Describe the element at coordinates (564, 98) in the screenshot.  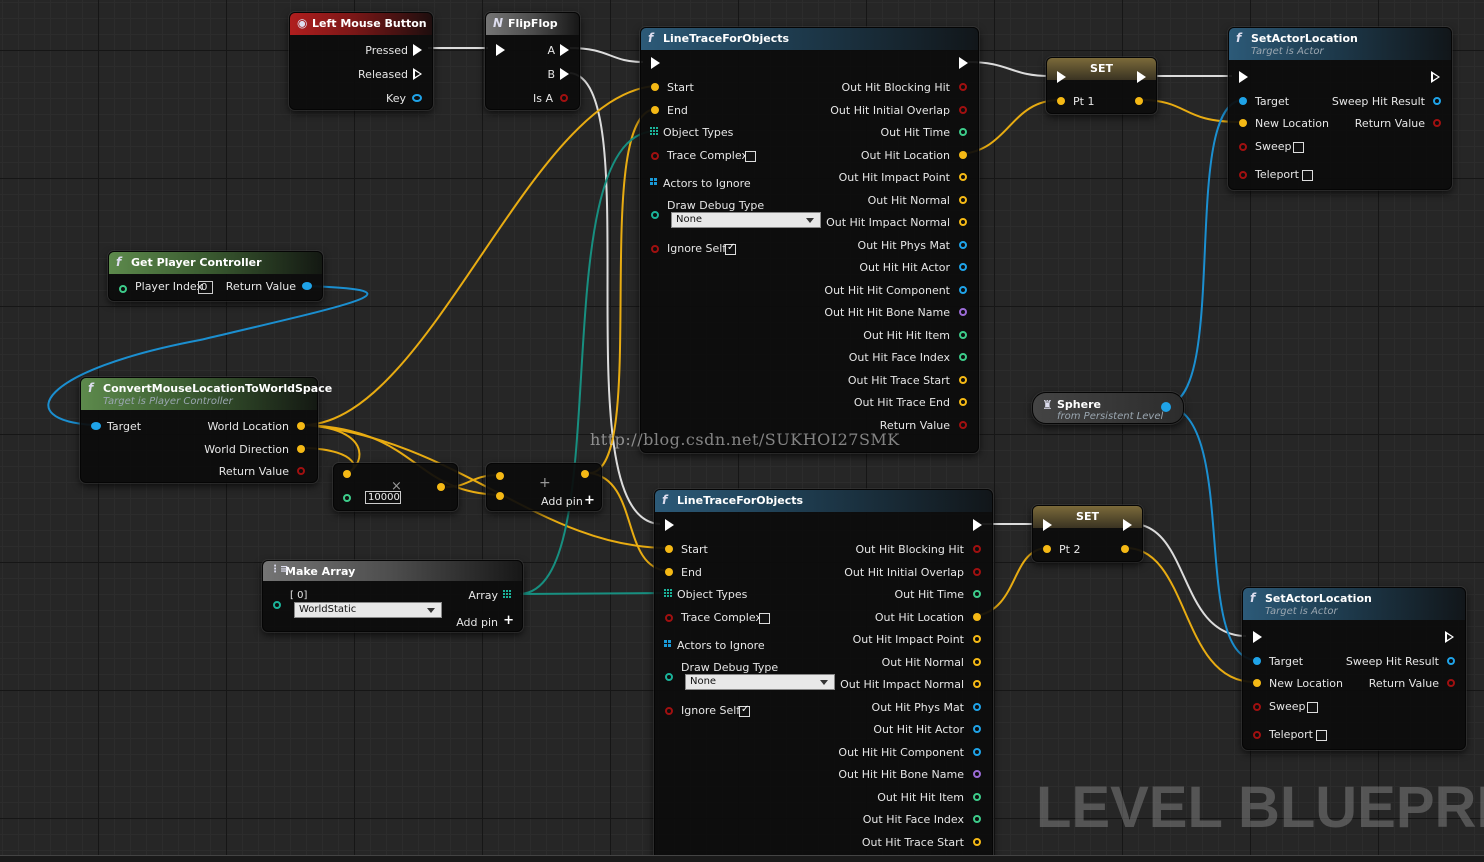
I see `is-a-pin` at that location.